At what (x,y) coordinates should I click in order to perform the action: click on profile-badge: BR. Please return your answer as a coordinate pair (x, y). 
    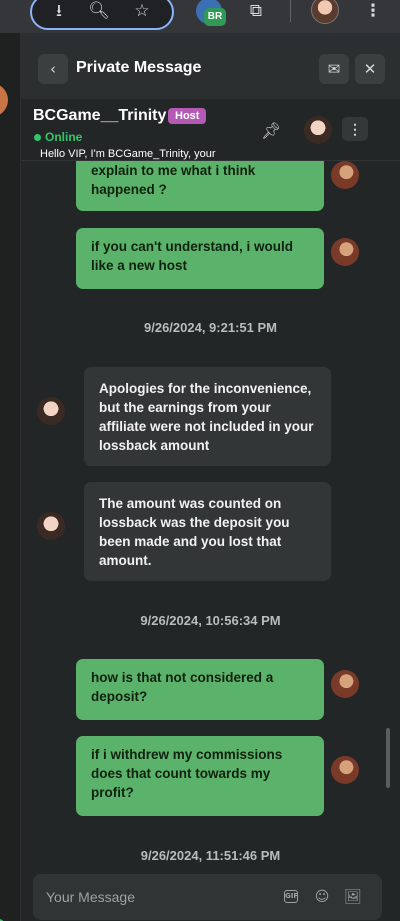
    Looking at the image, I should click on (215, 17).